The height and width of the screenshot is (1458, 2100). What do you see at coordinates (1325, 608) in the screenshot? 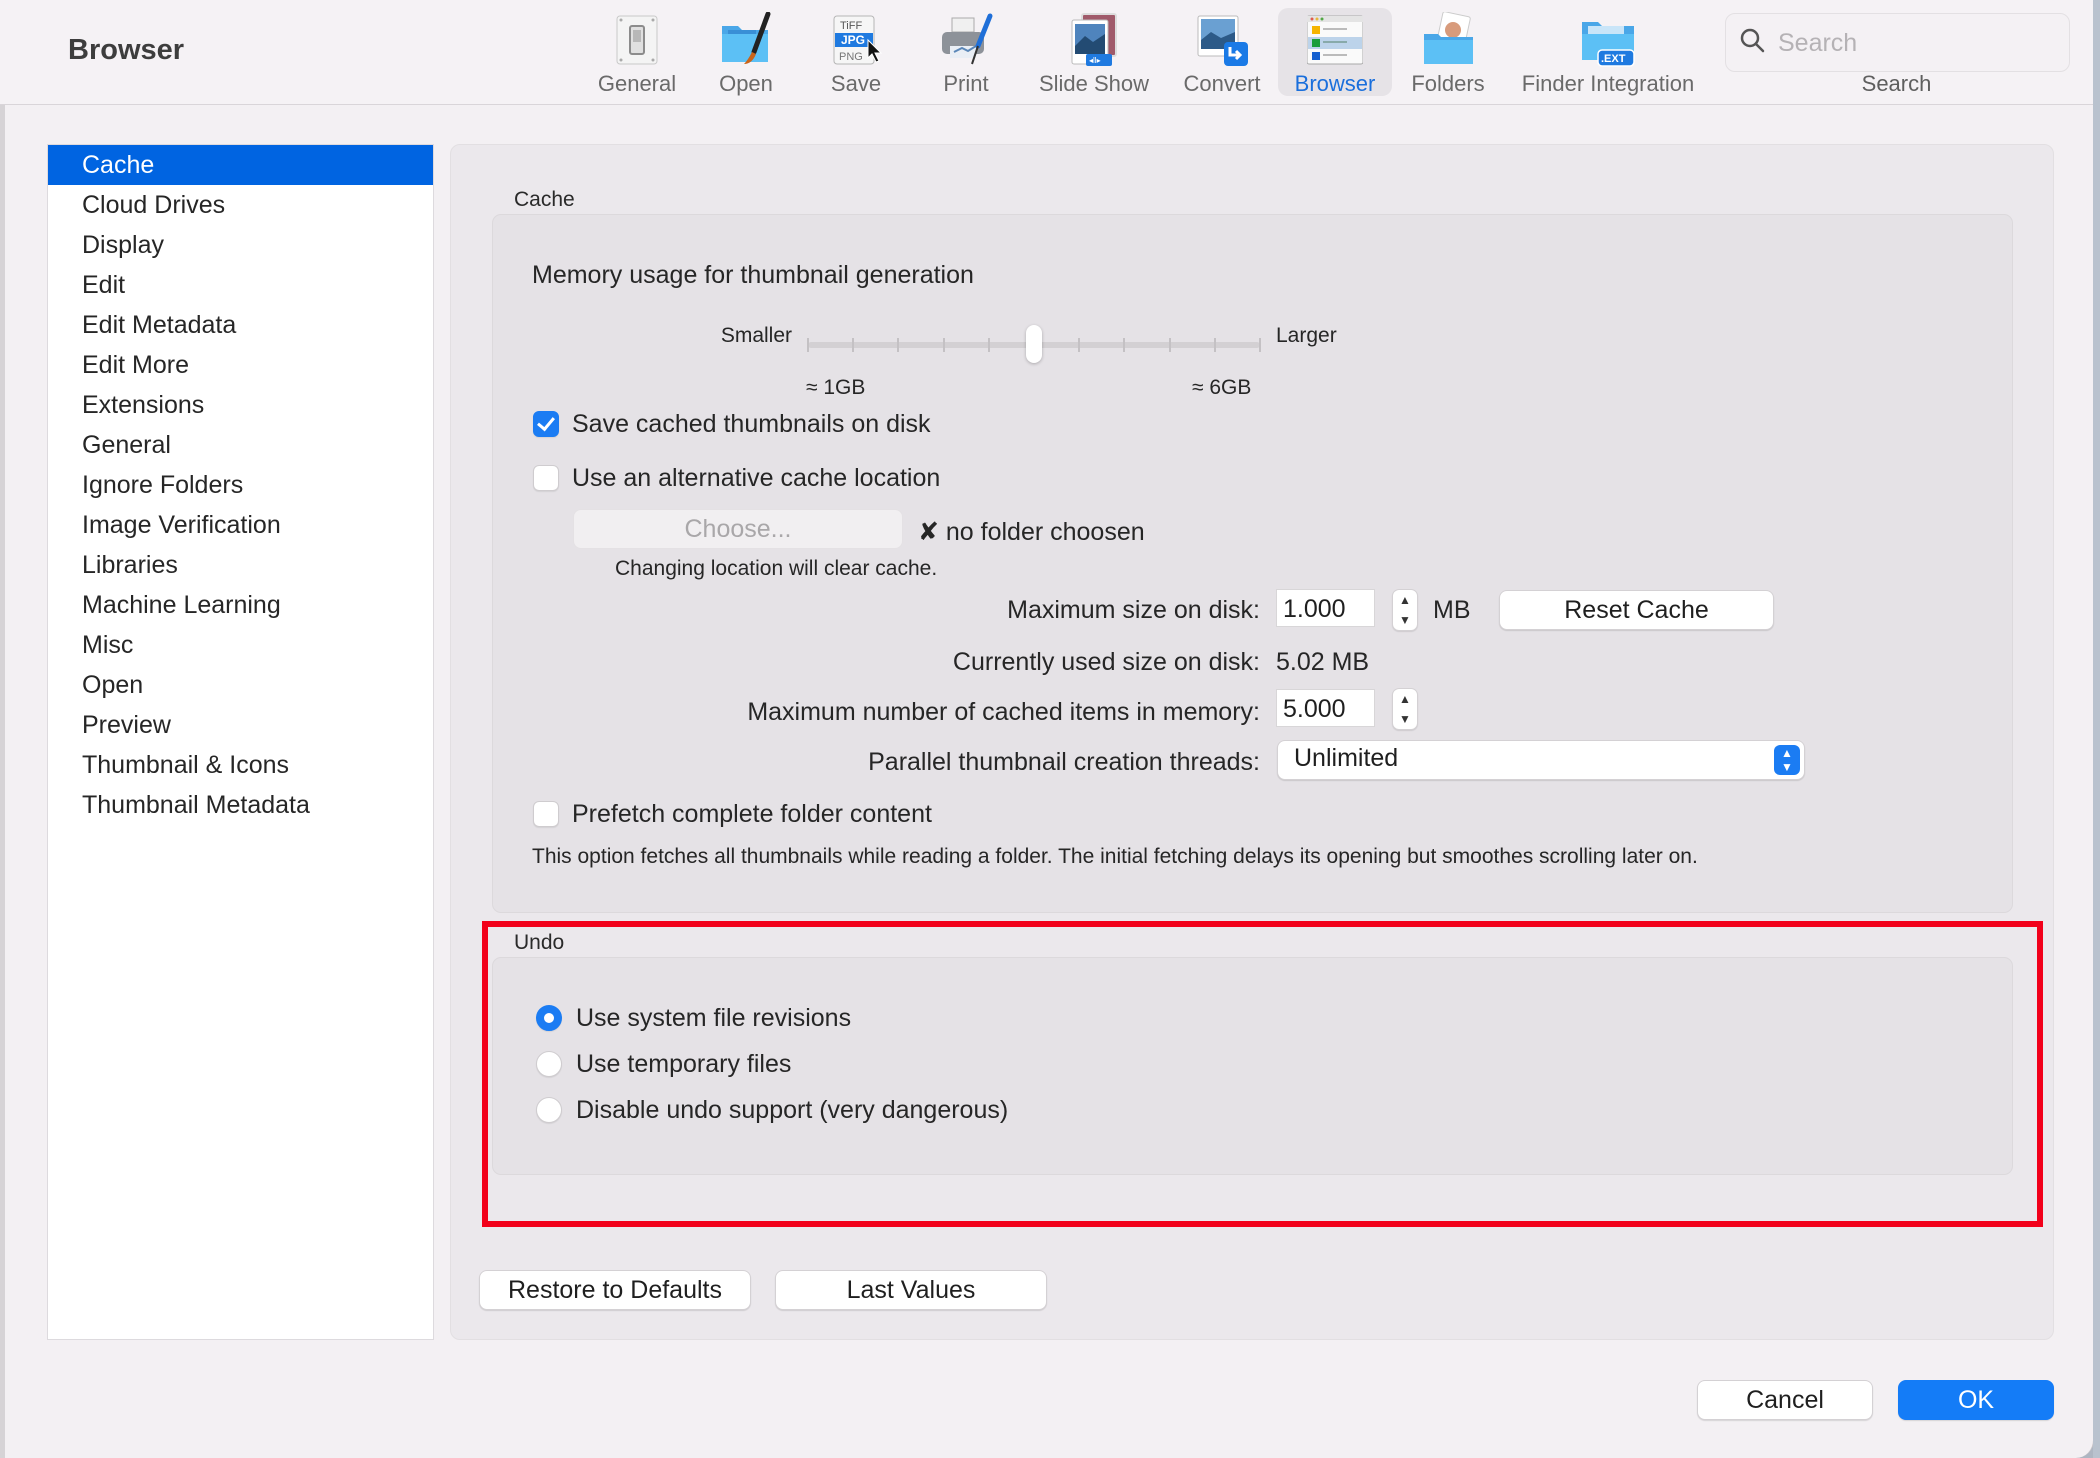
I see `max-size-input: 1.000` at bounding box center [1325, 608].